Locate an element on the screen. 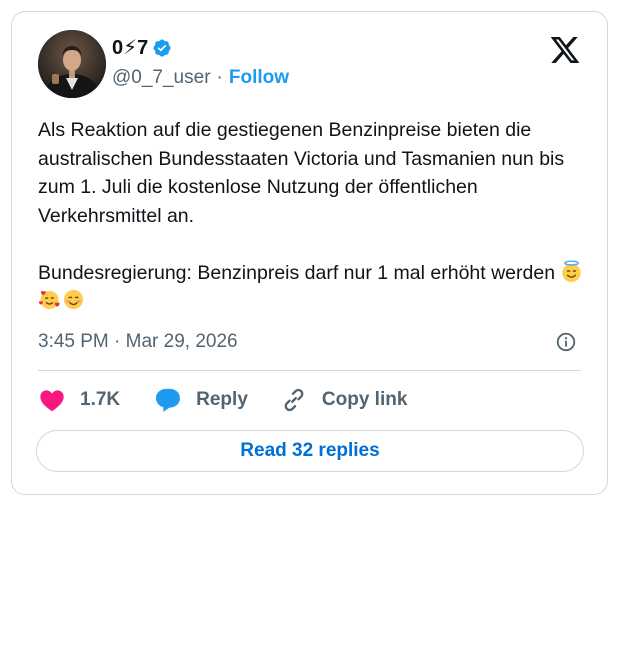  reply-button: Reply is located at coordinates (201, 400).